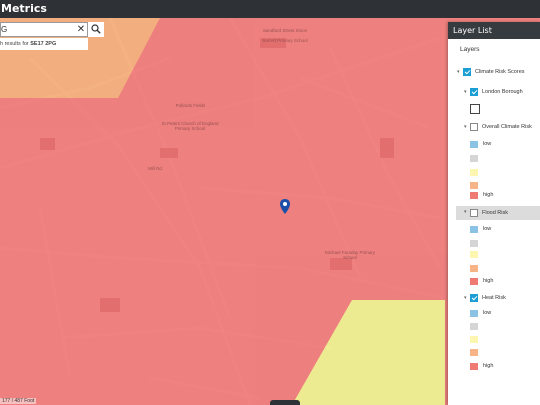 The image size is (540, 405). What do you see at coordinates (18, 401) in the screenshot?
I see `scale-bar: 177 / 487 Foot` at bounding box center [18, 401].